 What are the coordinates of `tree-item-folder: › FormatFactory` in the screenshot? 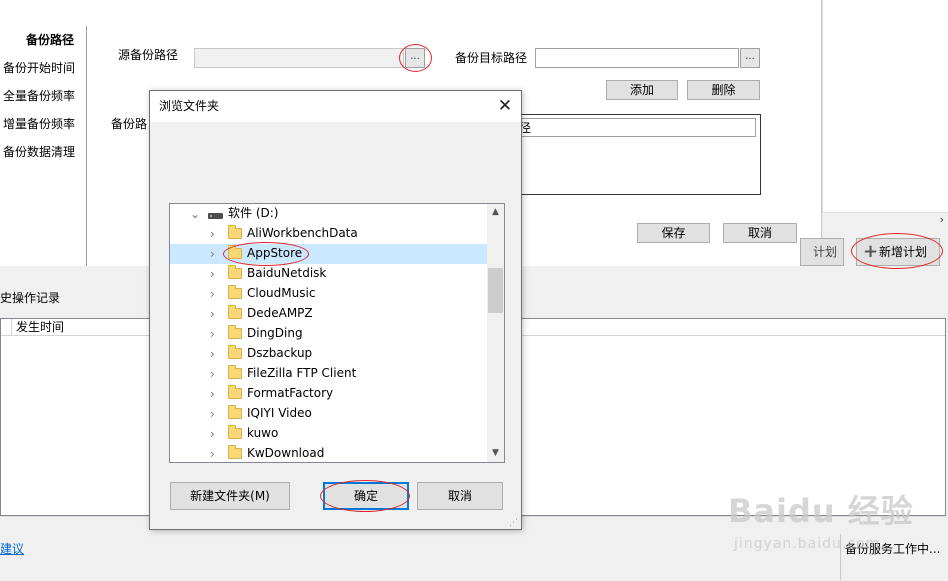 It's located at (329, 394).